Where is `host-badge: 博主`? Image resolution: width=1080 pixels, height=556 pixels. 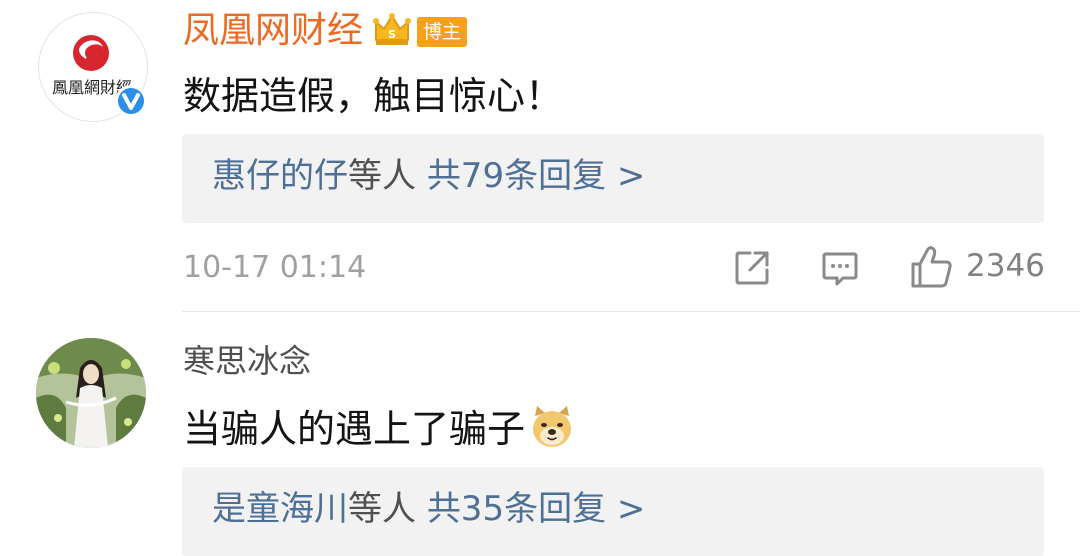 host-badge: 博主 is located at coordinates (442, 32).